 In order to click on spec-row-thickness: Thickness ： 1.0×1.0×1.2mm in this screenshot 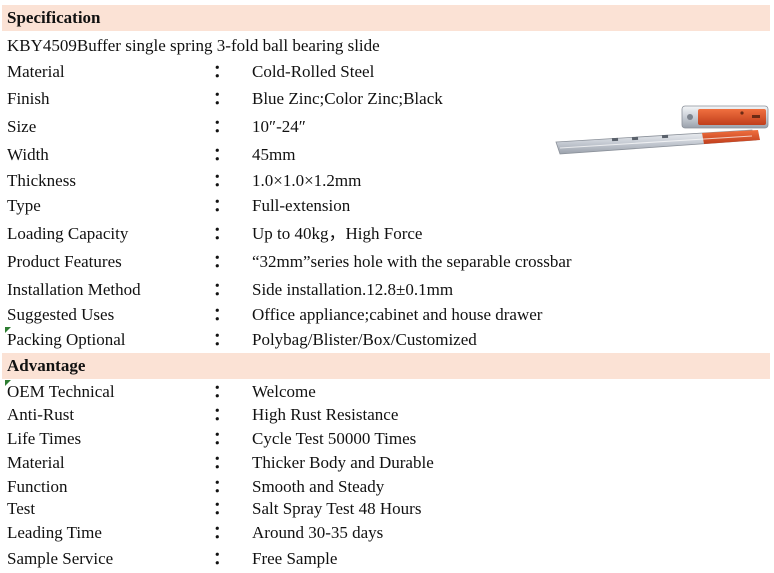, I will do `click(387, 181)`.